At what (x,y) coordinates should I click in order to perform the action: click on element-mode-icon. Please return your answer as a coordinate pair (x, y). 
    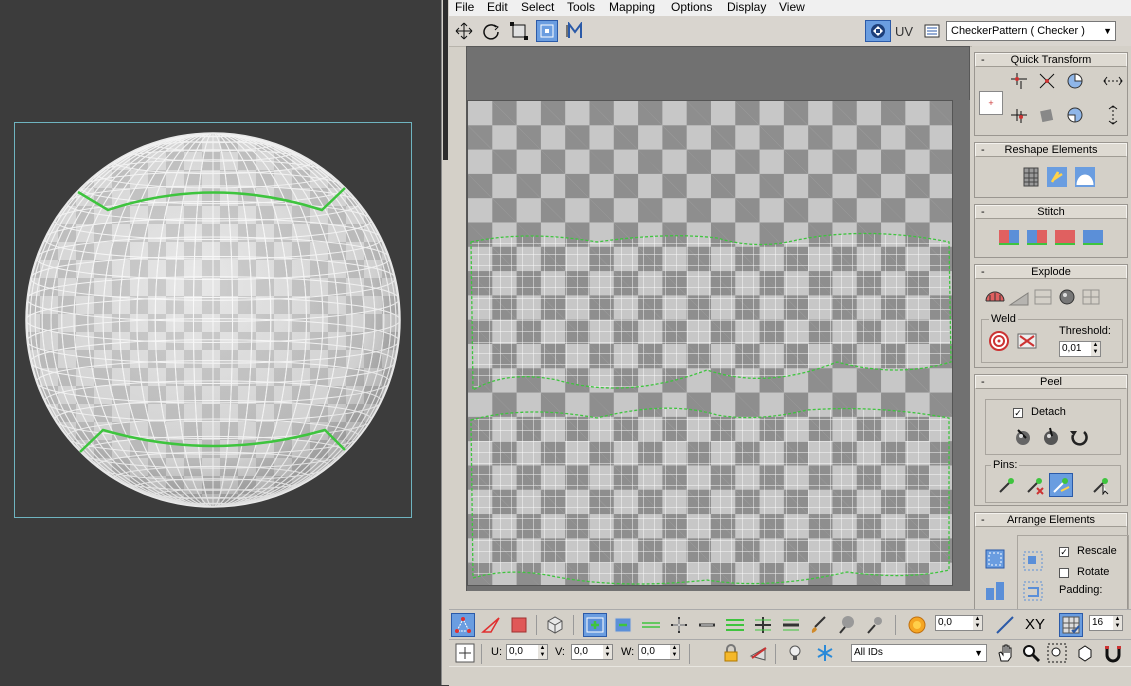
    Looking at the image, I should click on (555, 625).